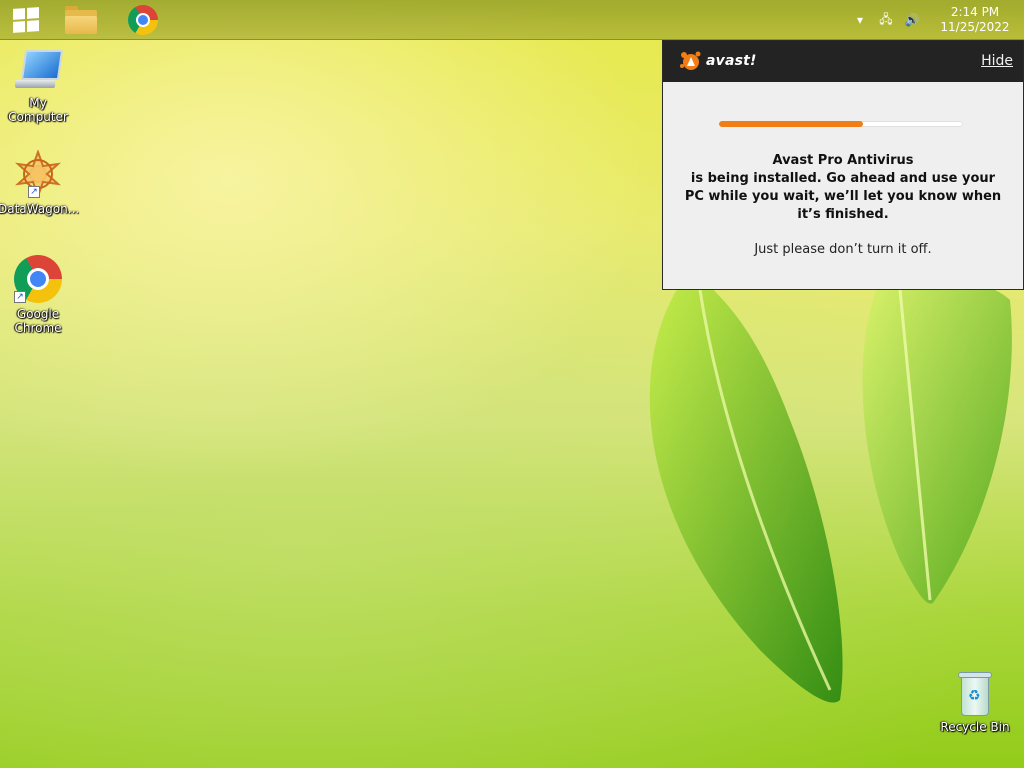 The width and height of the screenshot is (1024, 768). Describe the element at coordinates (731, 61) in the screenshot. I see `avast-brand-text: avast!` at that location.